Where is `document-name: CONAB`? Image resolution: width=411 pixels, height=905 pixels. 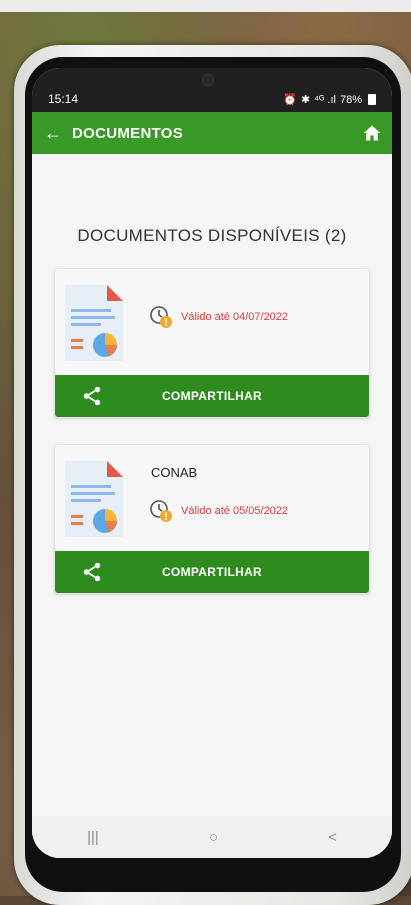 document-name: CONAB is located at coordinates (174, 472).